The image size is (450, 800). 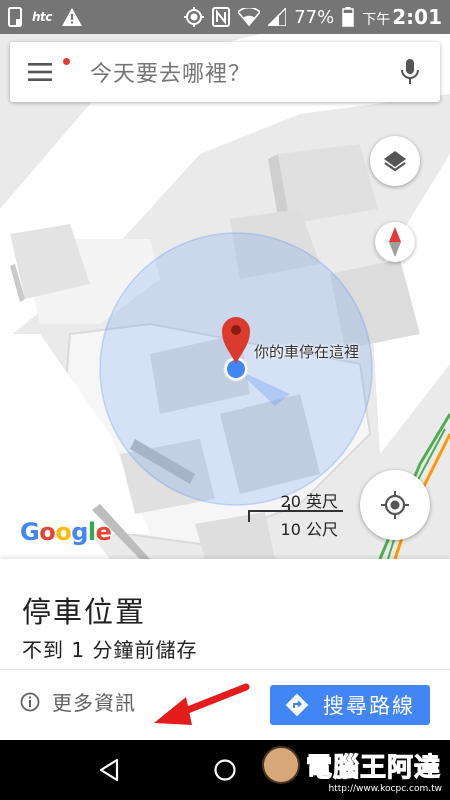 I want to click on menu-icon, so click(x=40, y=72).